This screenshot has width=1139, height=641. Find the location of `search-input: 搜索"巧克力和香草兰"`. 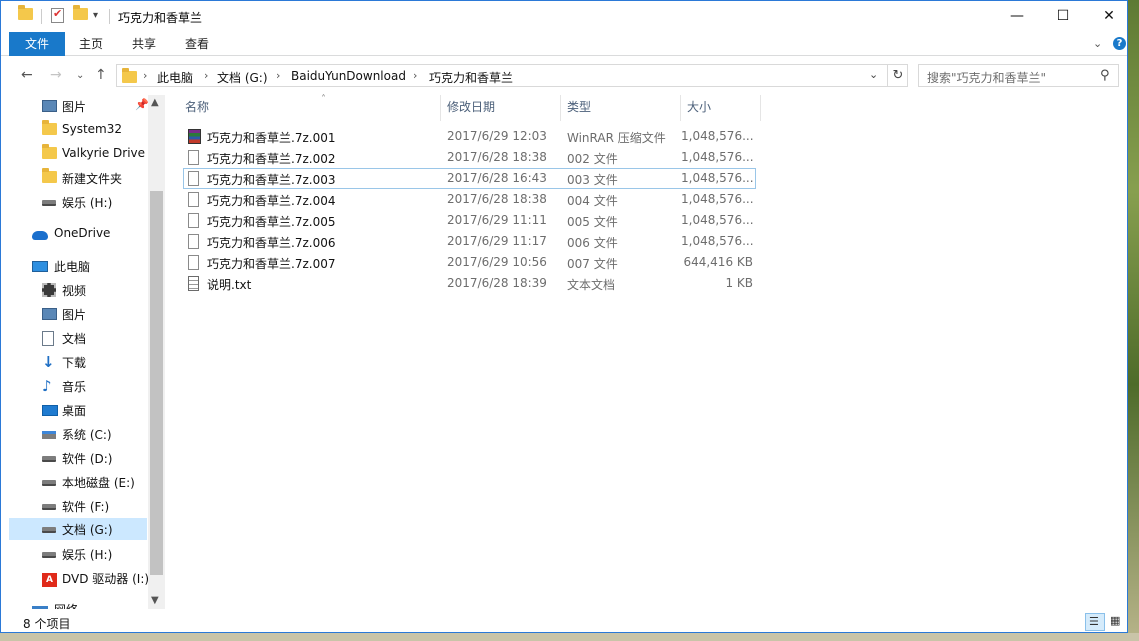

search-input: 搜索"巧克力和香草兰" is located at coordinates (986, 77).